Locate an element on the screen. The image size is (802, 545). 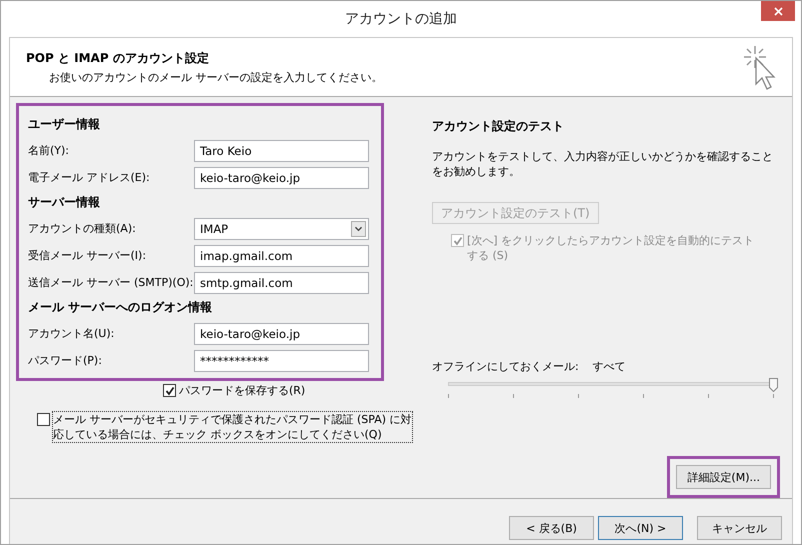
slider-thumb is located at coordinates (773, 385).